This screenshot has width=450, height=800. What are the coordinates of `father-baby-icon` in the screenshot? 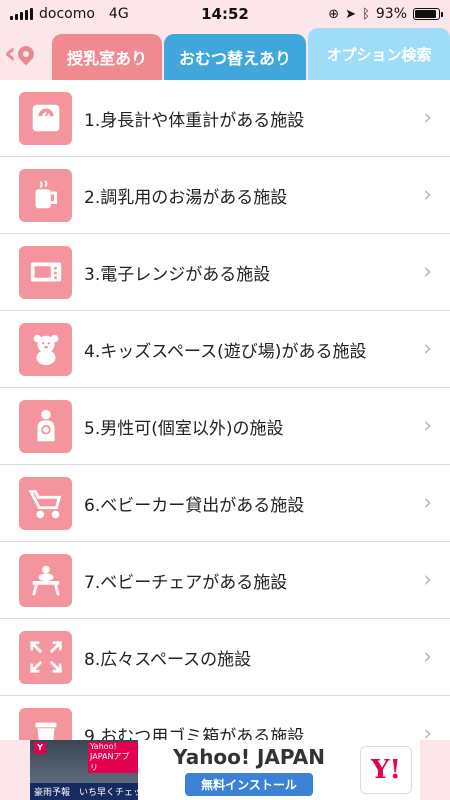 It's located at (45, 426).